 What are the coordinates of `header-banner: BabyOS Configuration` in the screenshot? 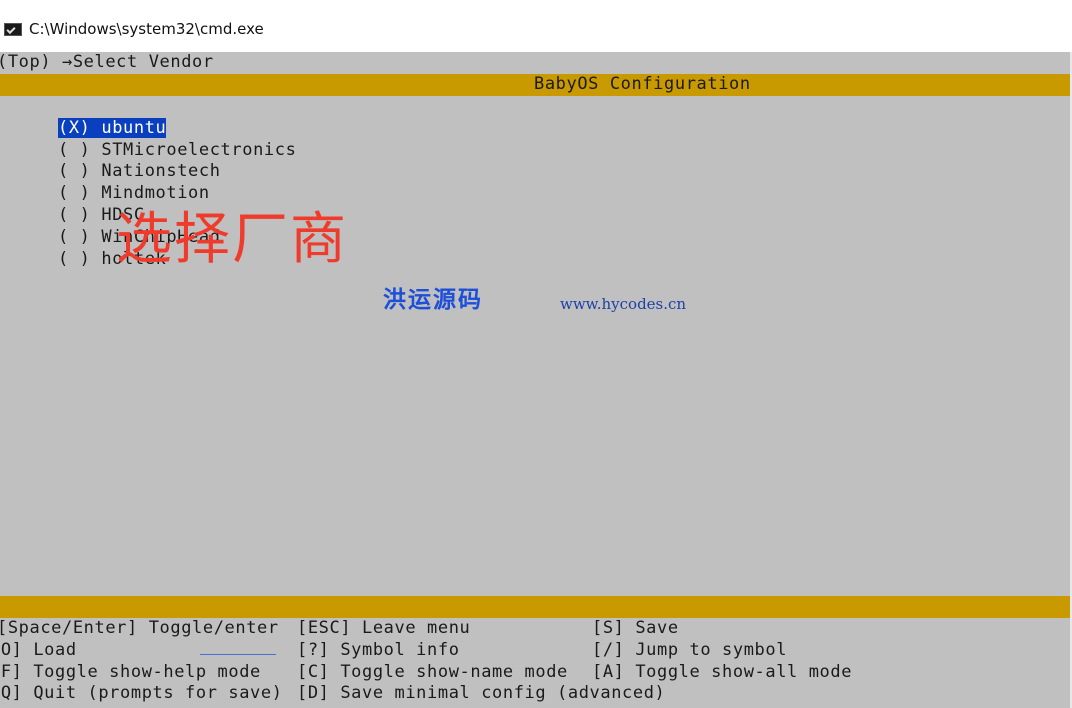 It's located at (535, 85).